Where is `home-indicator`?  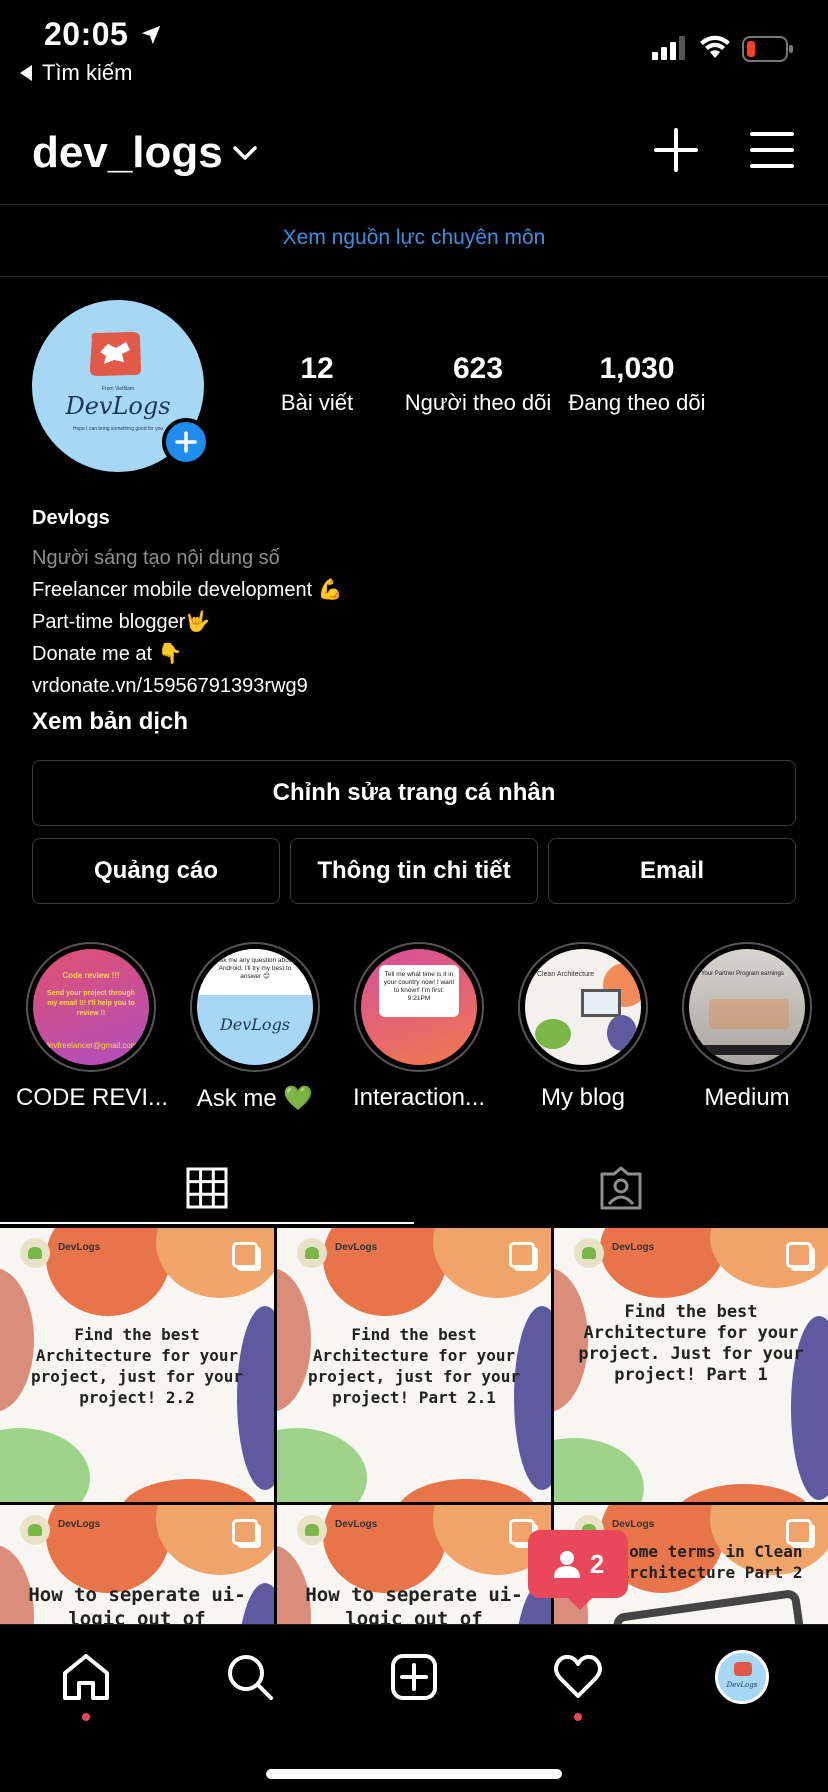
home-indicator is located at coordinates (414, 1774).